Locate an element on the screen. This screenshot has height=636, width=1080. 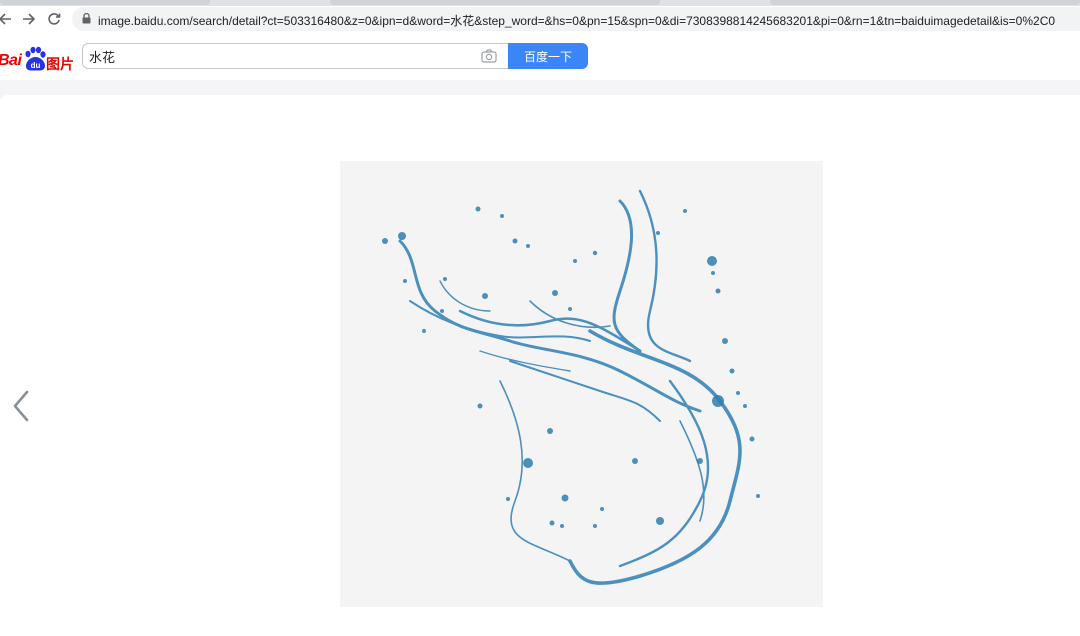
arrow-left-icon is located at coordinates (5, 19).